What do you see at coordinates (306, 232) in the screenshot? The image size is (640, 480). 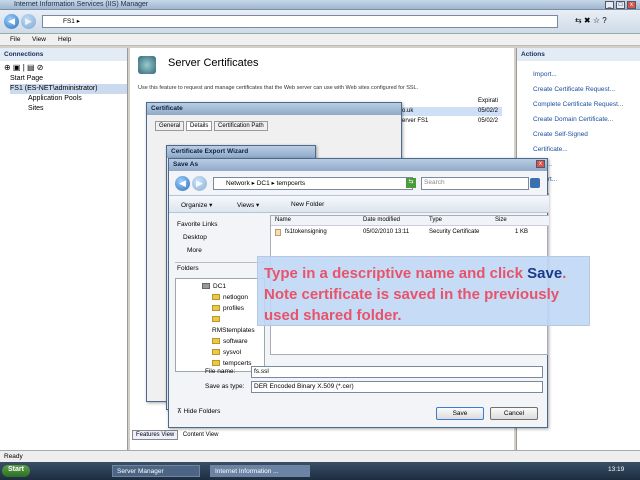 I see `file-name: fs1tokensigning` at bounding box center [306, 232].